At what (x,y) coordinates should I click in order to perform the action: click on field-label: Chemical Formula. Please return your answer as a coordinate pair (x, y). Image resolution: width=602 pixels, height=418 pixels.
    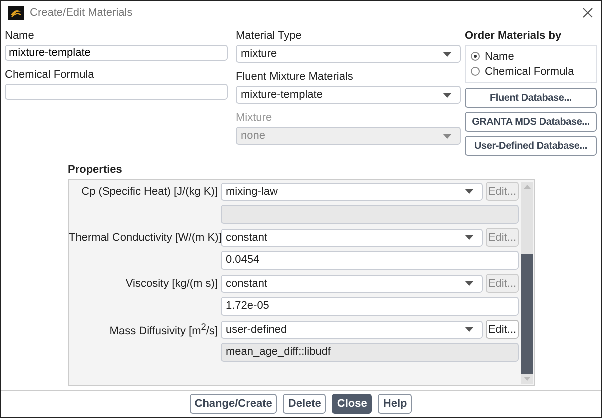
    Looking at the image, I should click on (50, 75).